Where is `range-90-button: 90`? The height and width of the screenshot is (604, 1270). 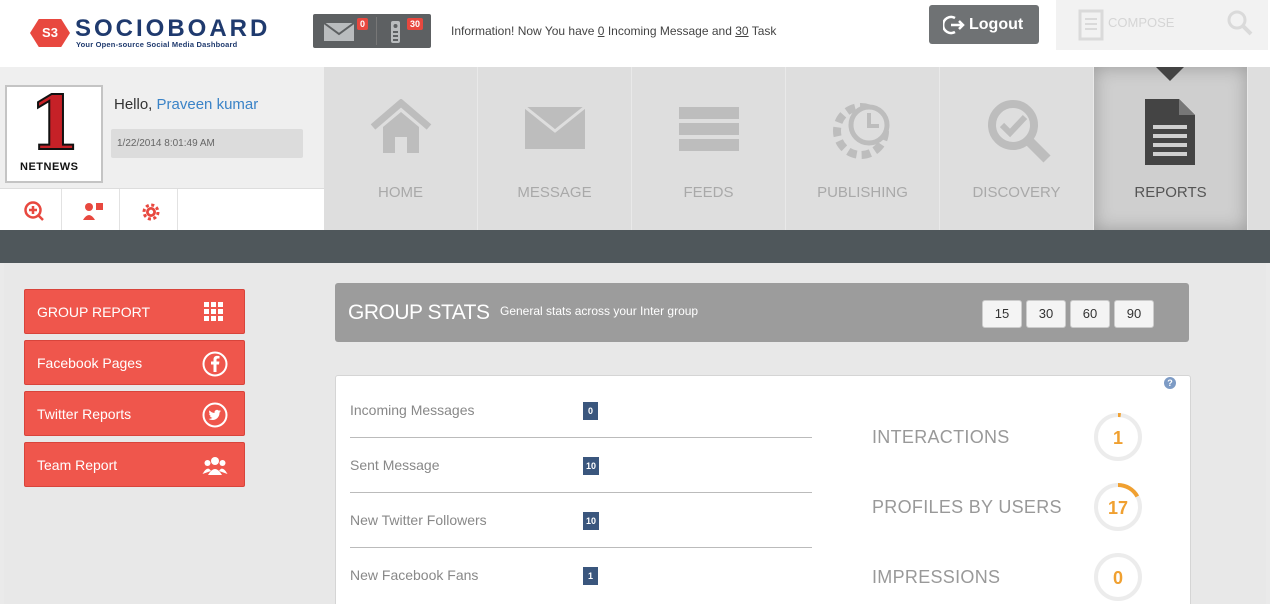
range-90-button: 90 is located at coordinates (1134, 314).